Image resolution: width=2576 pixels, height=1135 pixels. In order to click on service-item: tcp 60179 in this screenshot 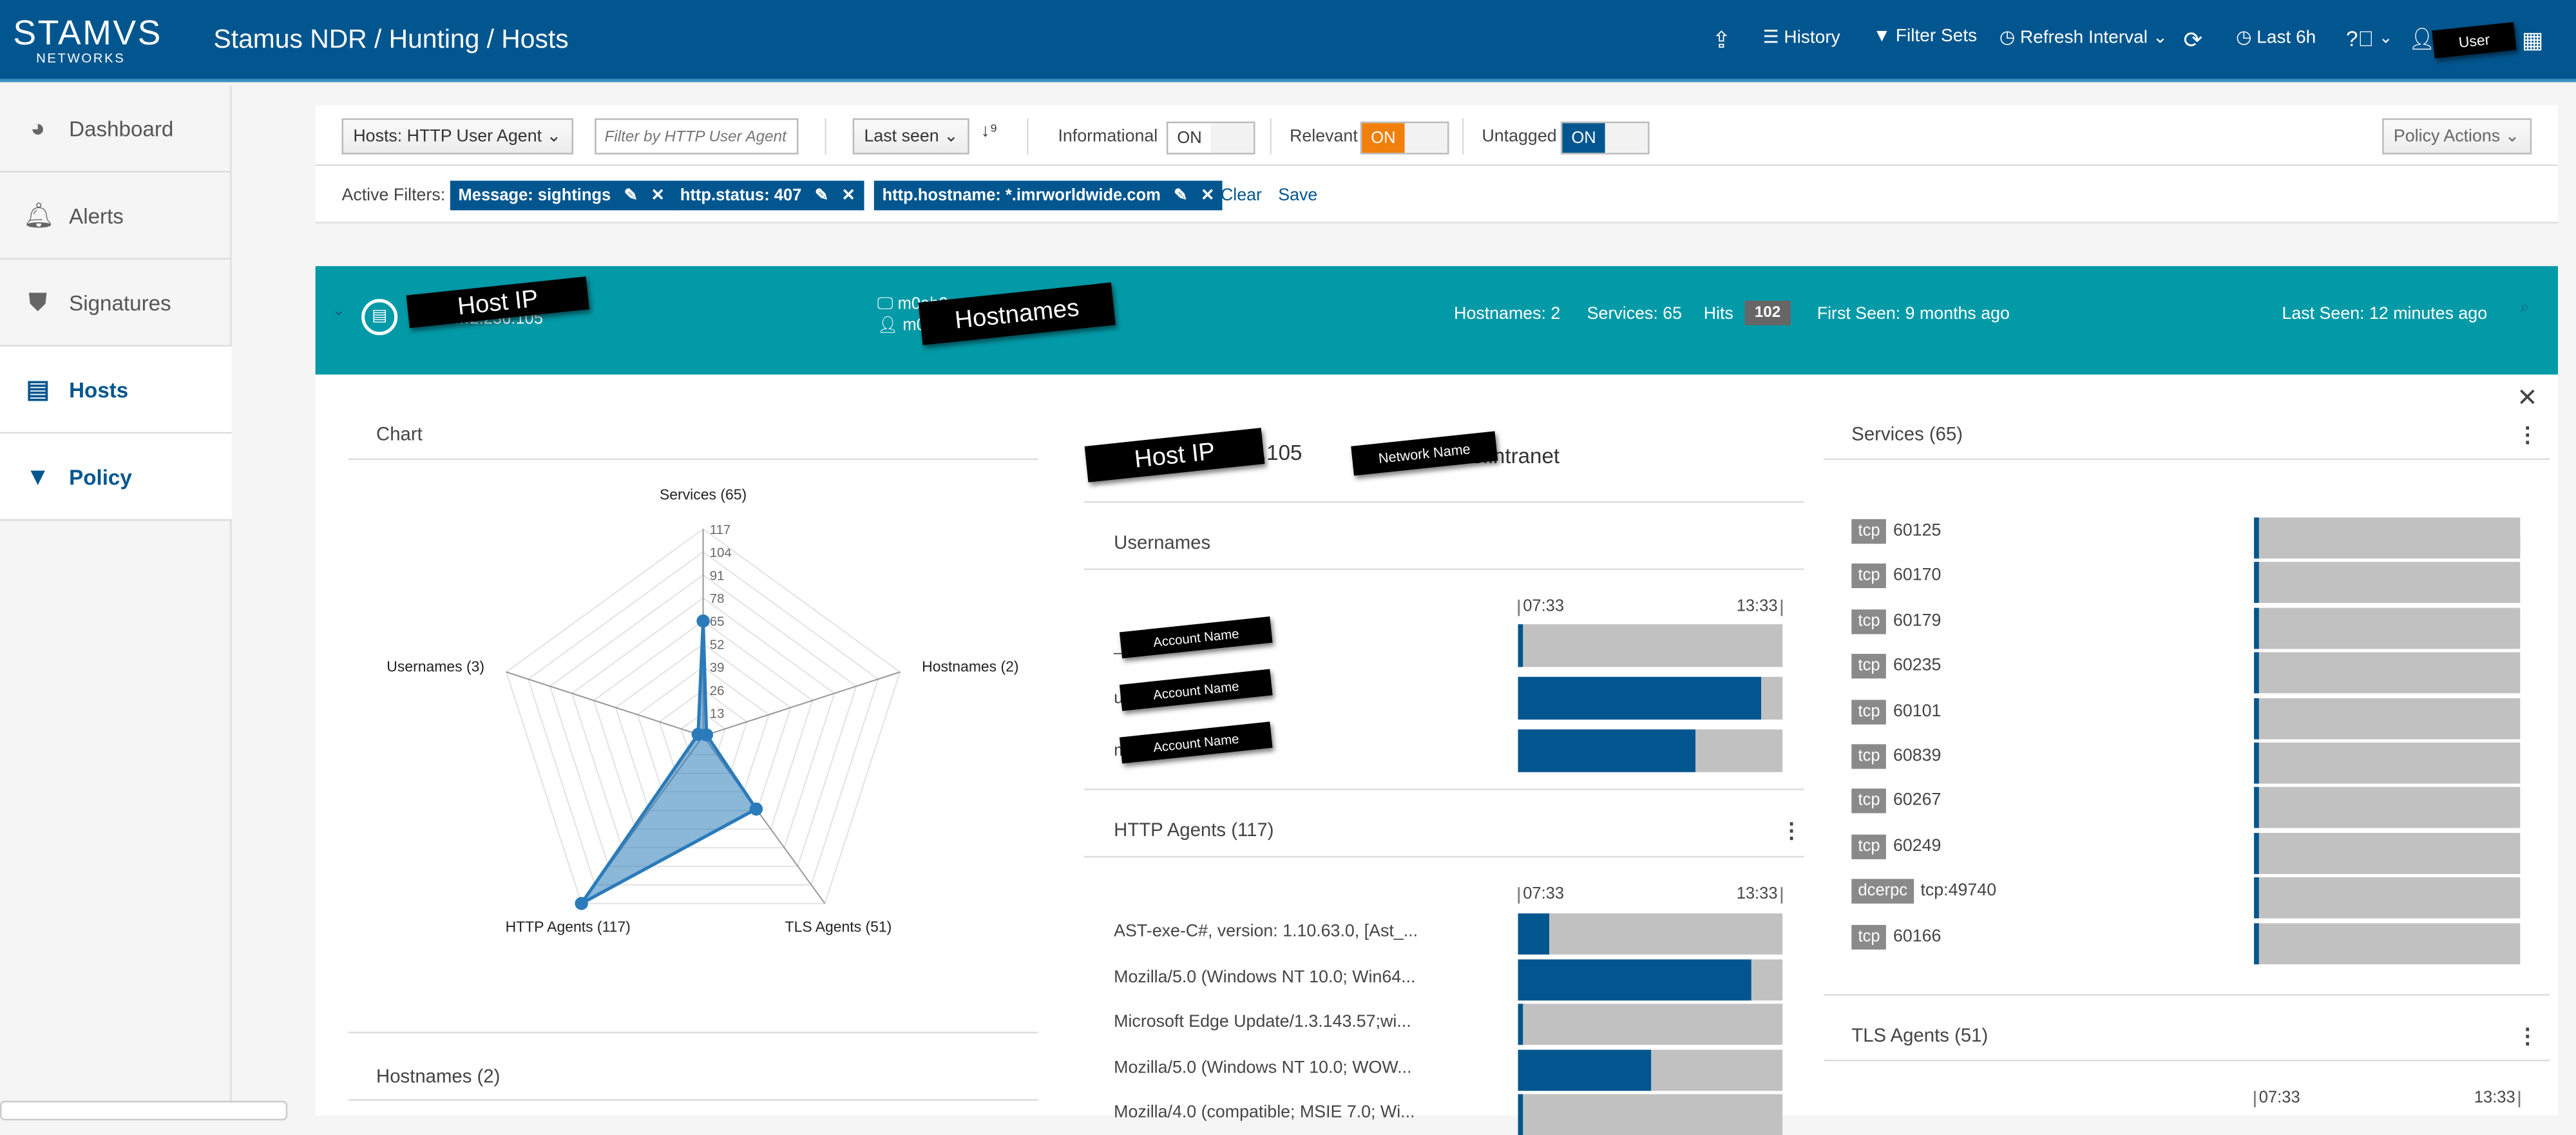, I will do `click(1896, 621)`.